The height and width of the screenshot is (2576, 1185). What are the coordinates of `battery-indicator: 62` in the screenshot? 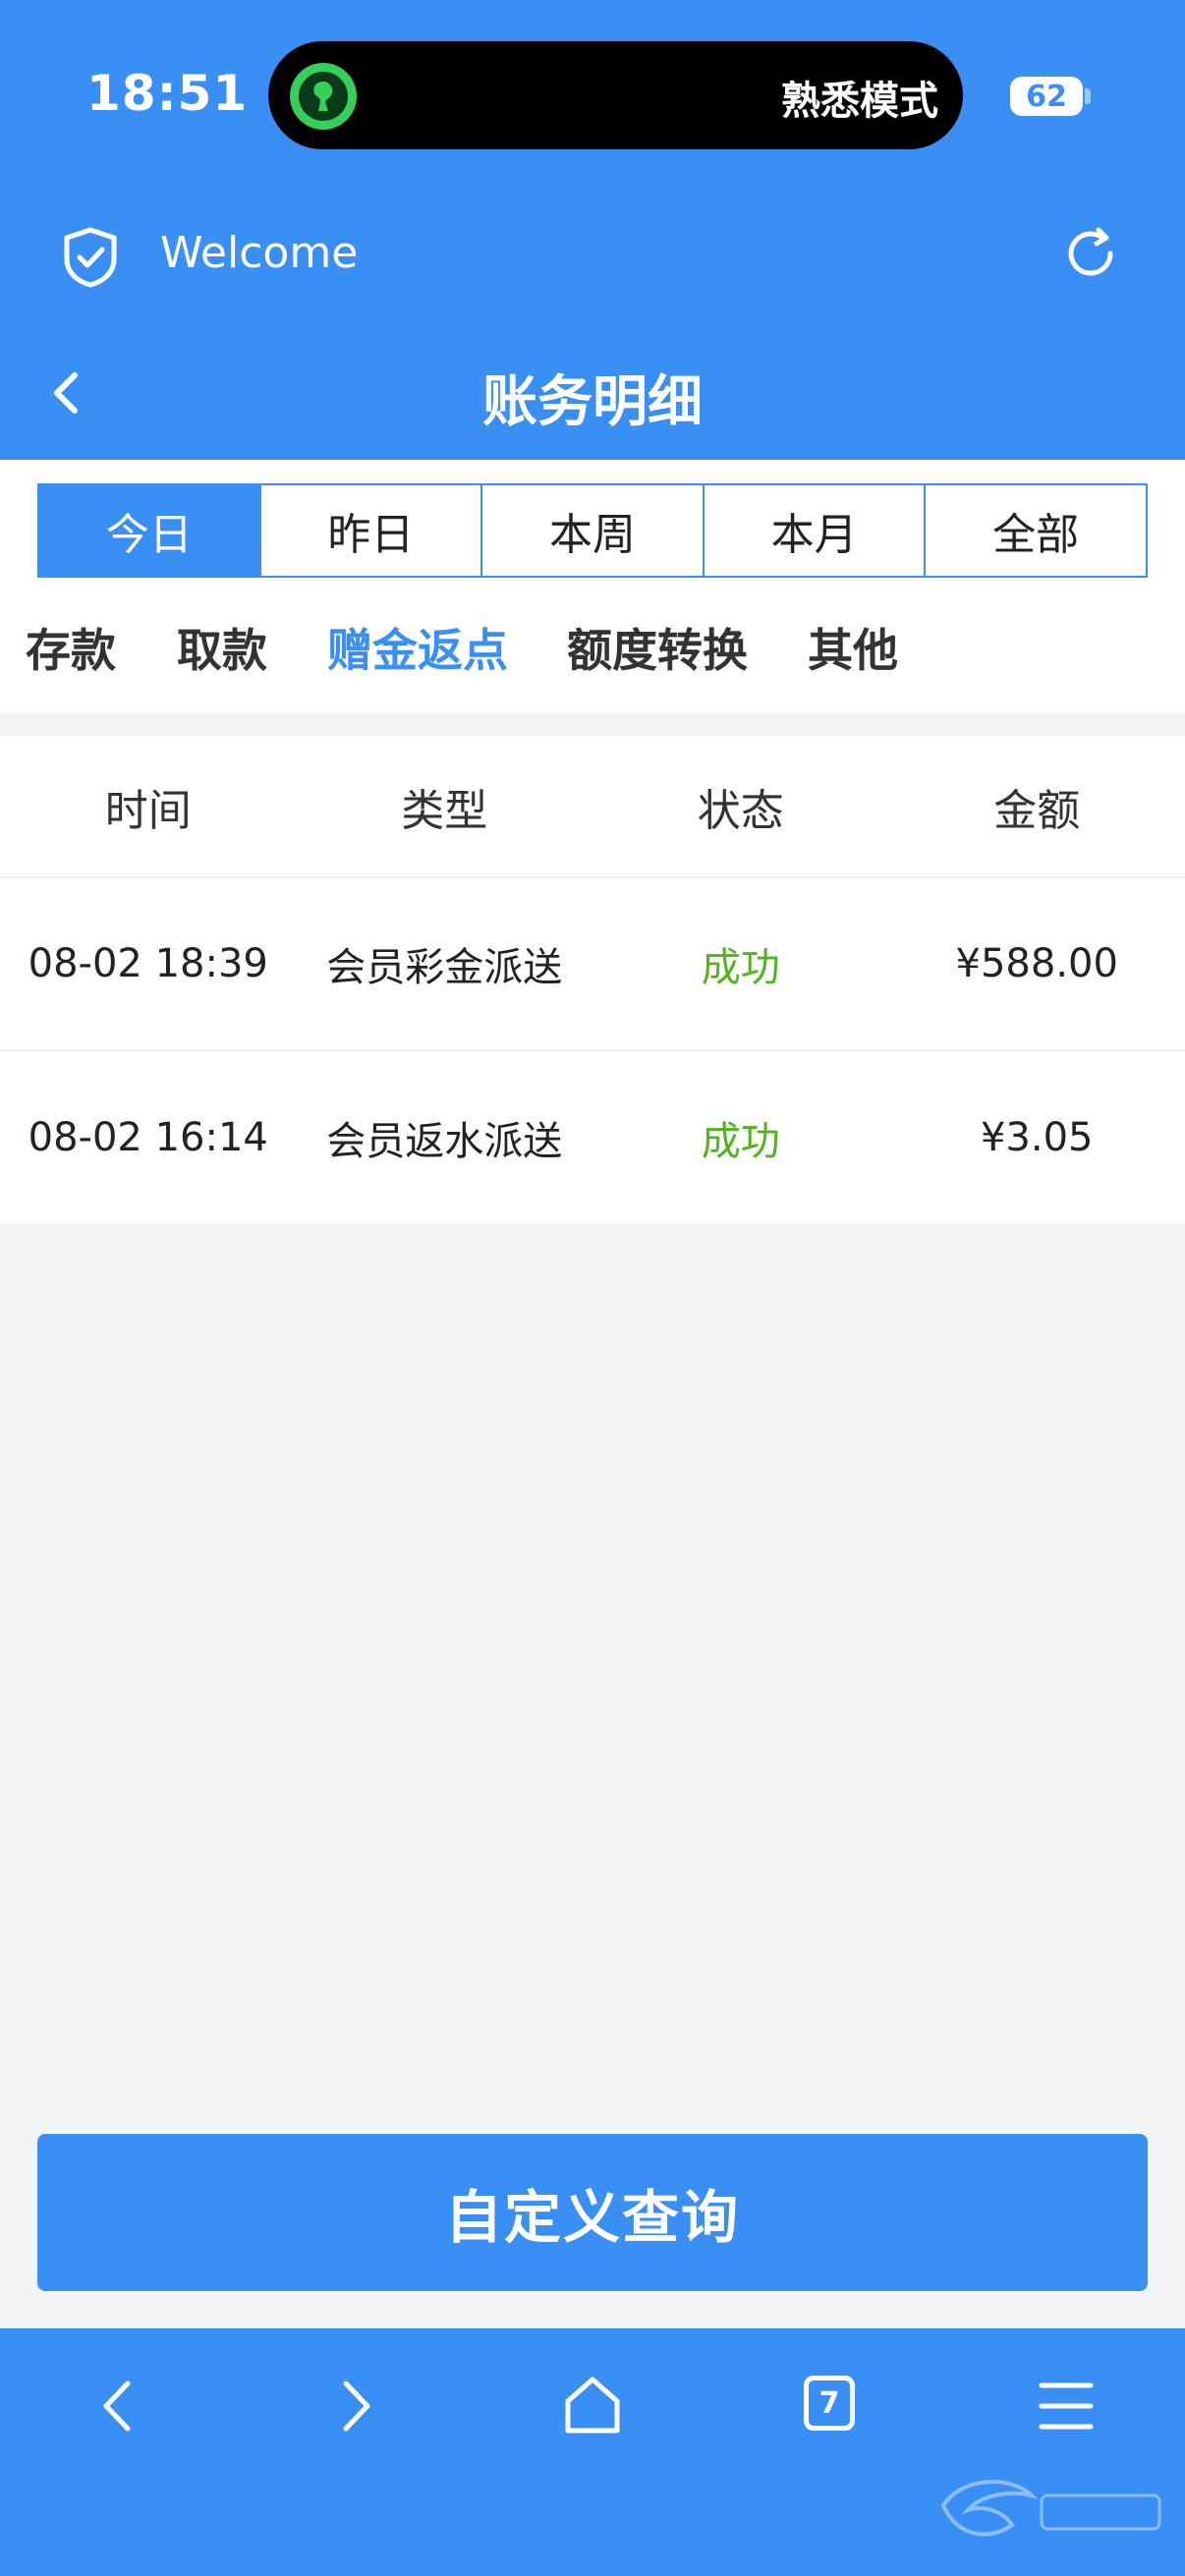 It's located at (1046, 96).